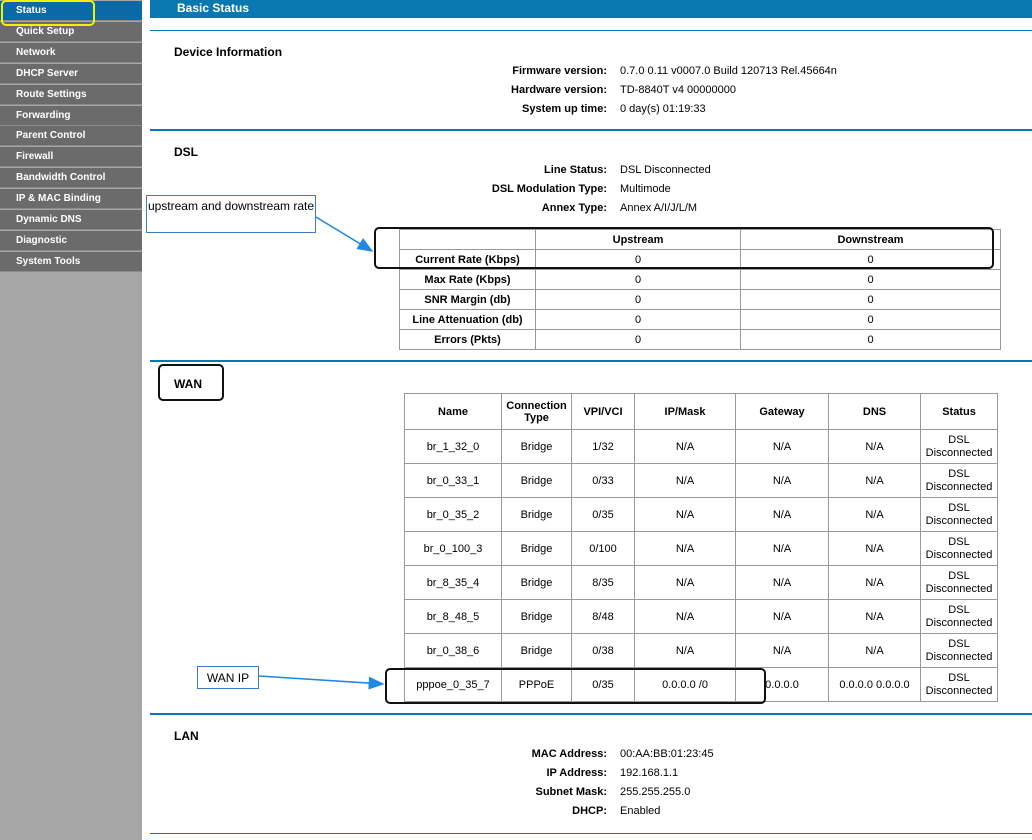 The image size is (1032, 840). Describe the element at coordinates (589, 811) in the screenshot. I see `dhcp-label: DHCP:` at that location.